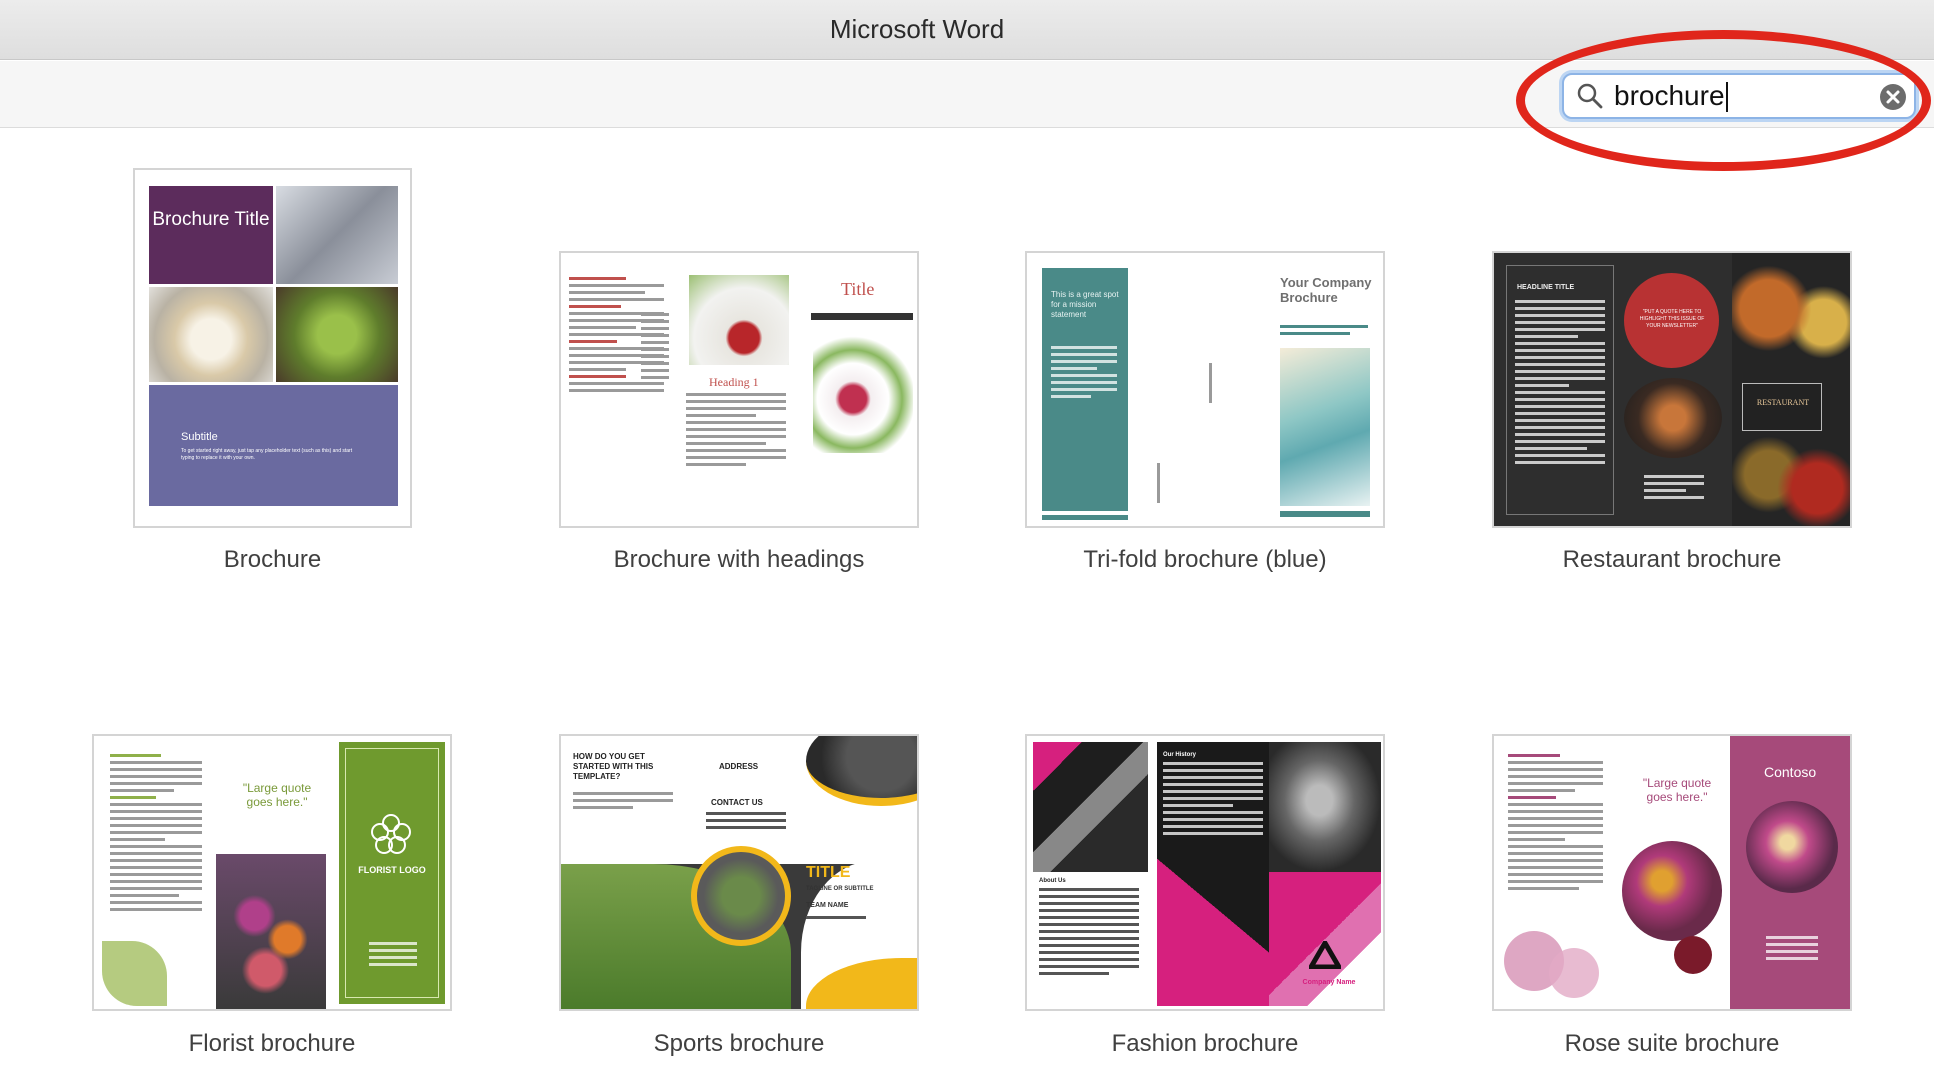 This screenshot has height=1082, width=1934. I want to click on search-field: brochure, so click(1739, 96).